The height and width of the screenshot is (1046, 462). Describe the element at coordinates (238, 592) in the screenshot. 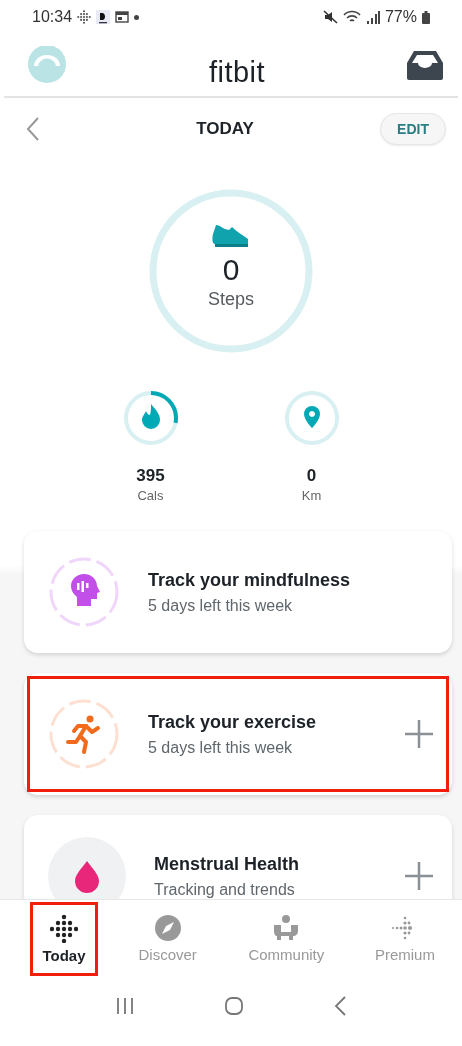

I see `tracker-card: Track your mindfulness 5 days left this week` at that location.